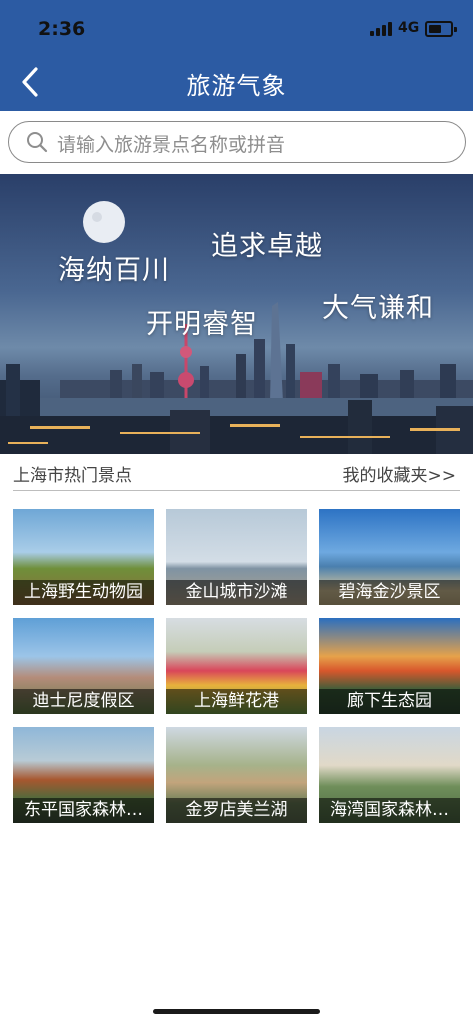 The width and height of the screenshot is (473, 1024). Describe the element at coordinates (267, 246) in the screenshot. I see `banner-slogan-2: 追求卓越` at that location.